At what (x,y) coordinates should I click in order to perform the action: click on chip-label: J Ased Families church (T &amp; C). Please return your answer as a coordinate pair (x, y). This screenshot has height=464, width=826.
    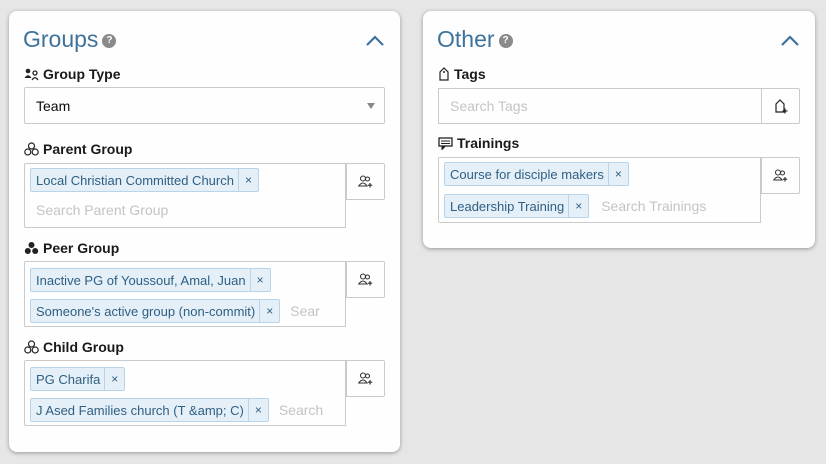
    Looking at the image, I should click on (140, 410).